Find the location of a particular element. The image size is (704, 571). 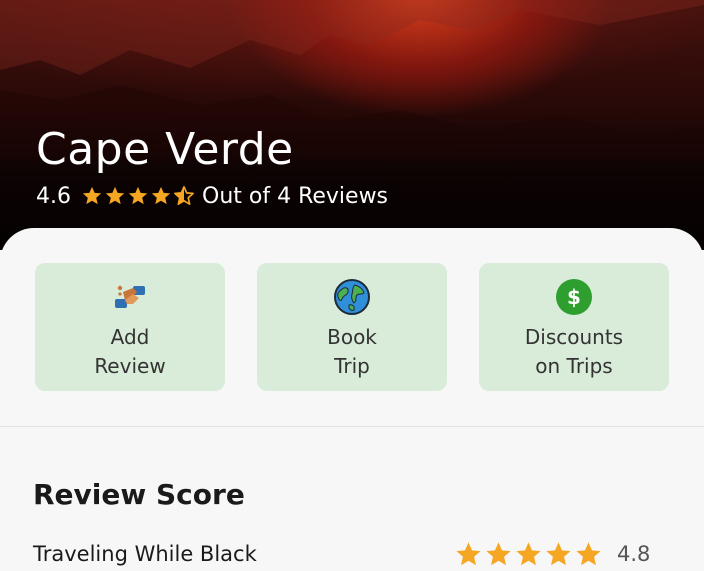

review-score-row: Traveling While Black 4.8 is located at coordinates (343, 554).